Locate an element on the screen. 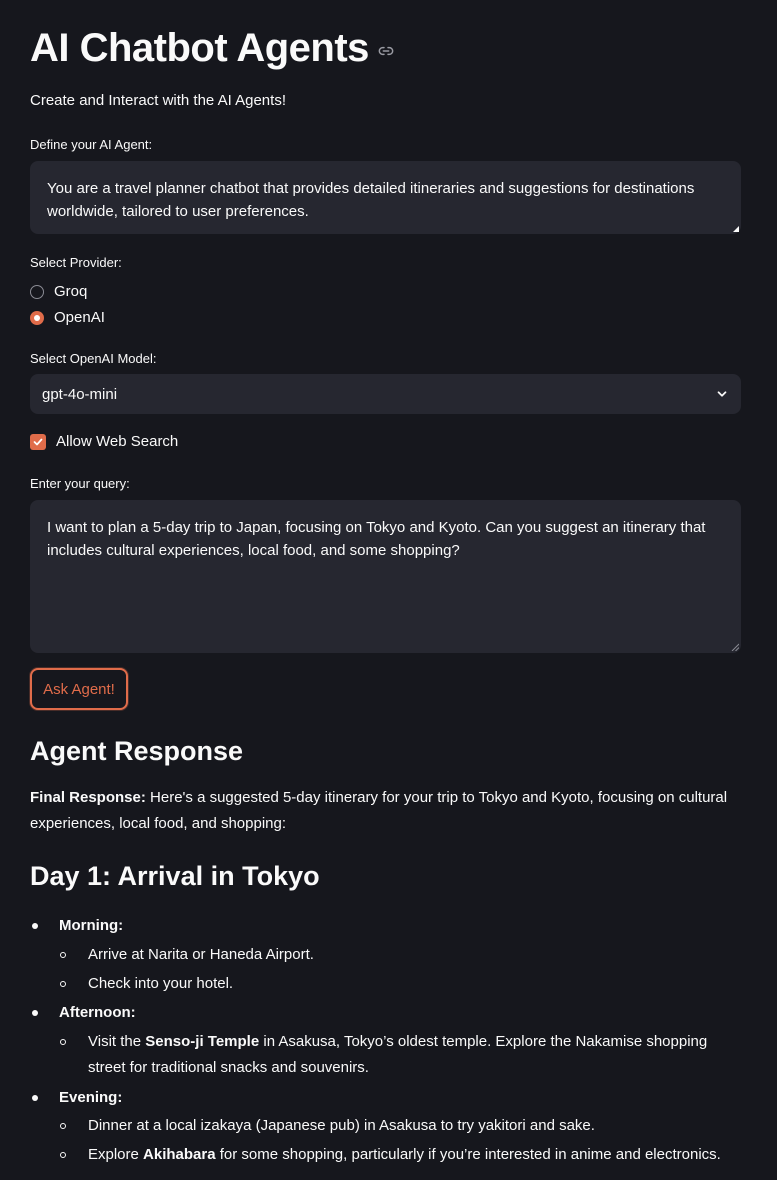 This screenshot has width=777, height=1180. provider-option-groq: Groq is located at coordinates (58, 291).